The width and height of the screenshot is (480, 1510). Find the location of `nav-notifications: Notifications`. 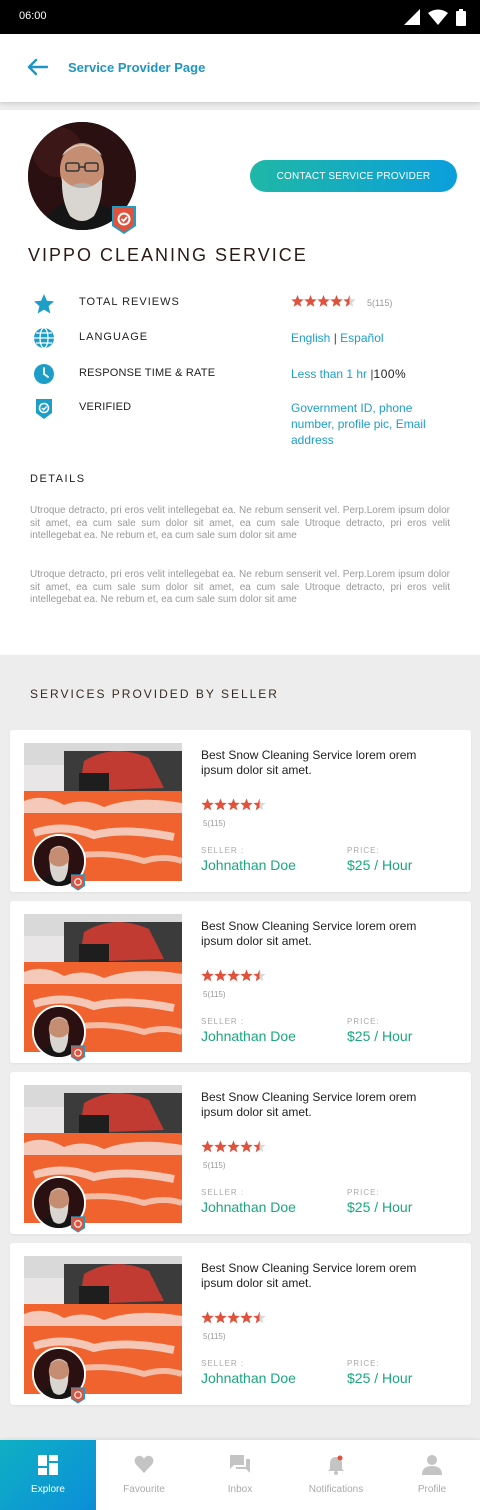

nav-notifications: Notifications is located at coordinates (336, 1475).